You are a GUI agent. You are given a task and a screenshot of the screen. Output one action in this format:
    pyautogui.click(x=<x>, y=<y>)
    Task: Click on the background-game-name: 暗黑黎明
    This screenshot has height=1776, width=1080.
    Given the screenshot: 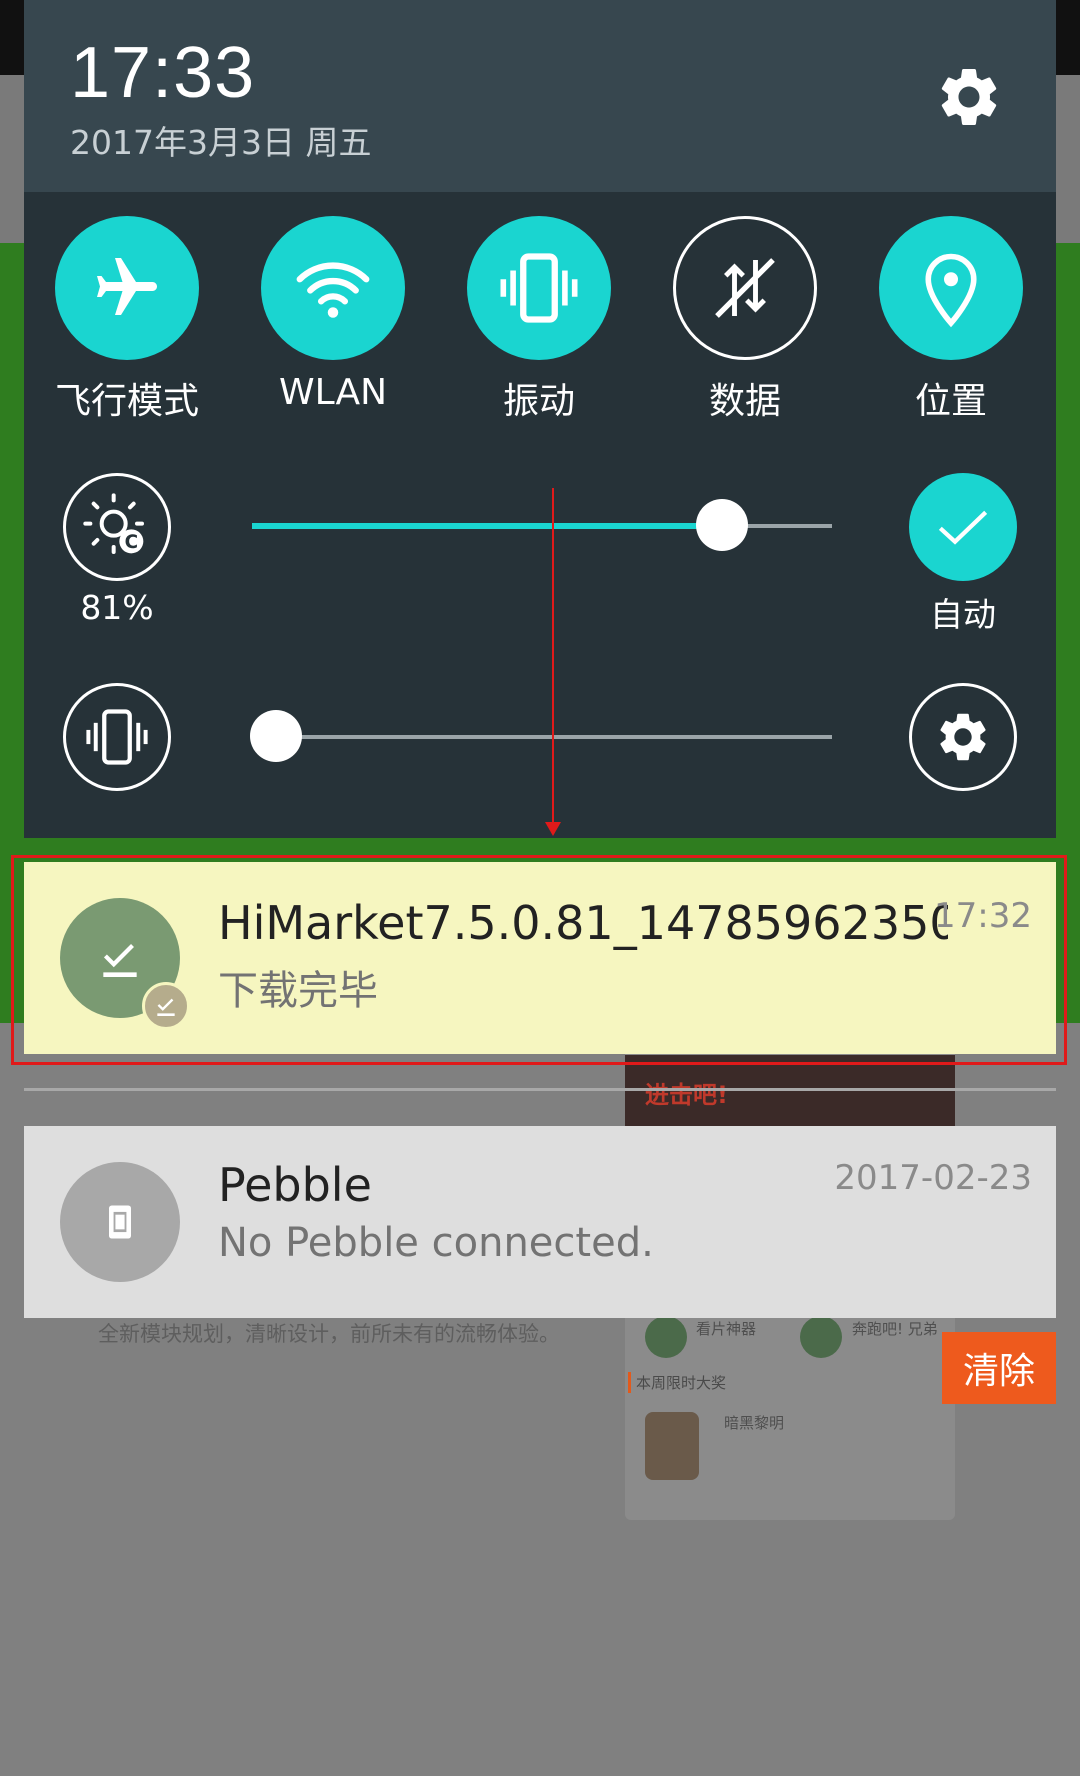 What is the action you would take?
    pyautogui.click(x=754, y=1423)
    